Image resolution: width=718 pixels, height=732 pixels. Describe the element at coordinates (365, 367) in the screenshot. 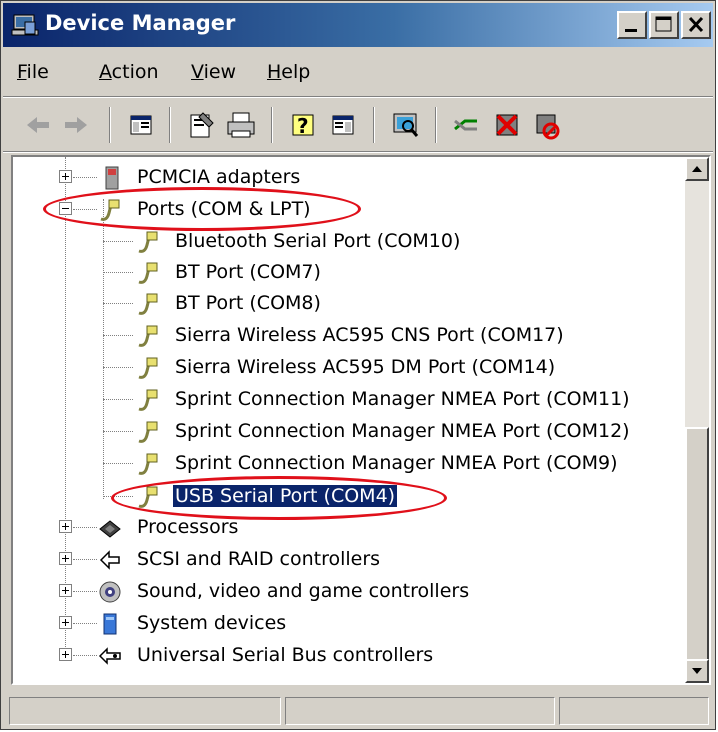

I see `tree-label: Sierra Wireless AC595 DM Port (COM14)` at that location.